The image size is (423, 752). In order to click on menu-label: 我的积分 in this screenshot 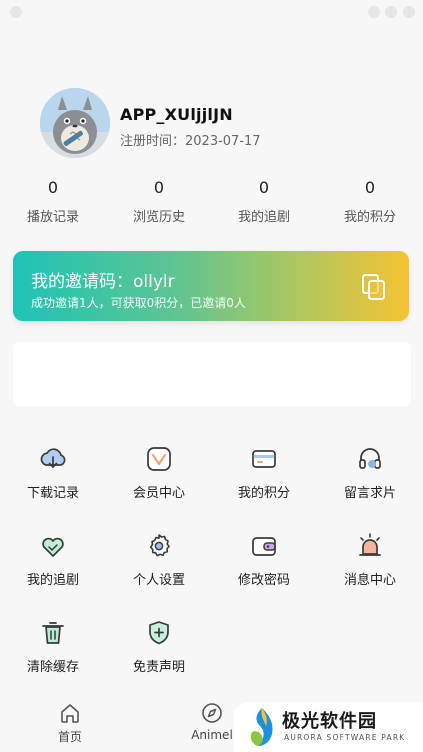, I will do `click(263, 493)`.